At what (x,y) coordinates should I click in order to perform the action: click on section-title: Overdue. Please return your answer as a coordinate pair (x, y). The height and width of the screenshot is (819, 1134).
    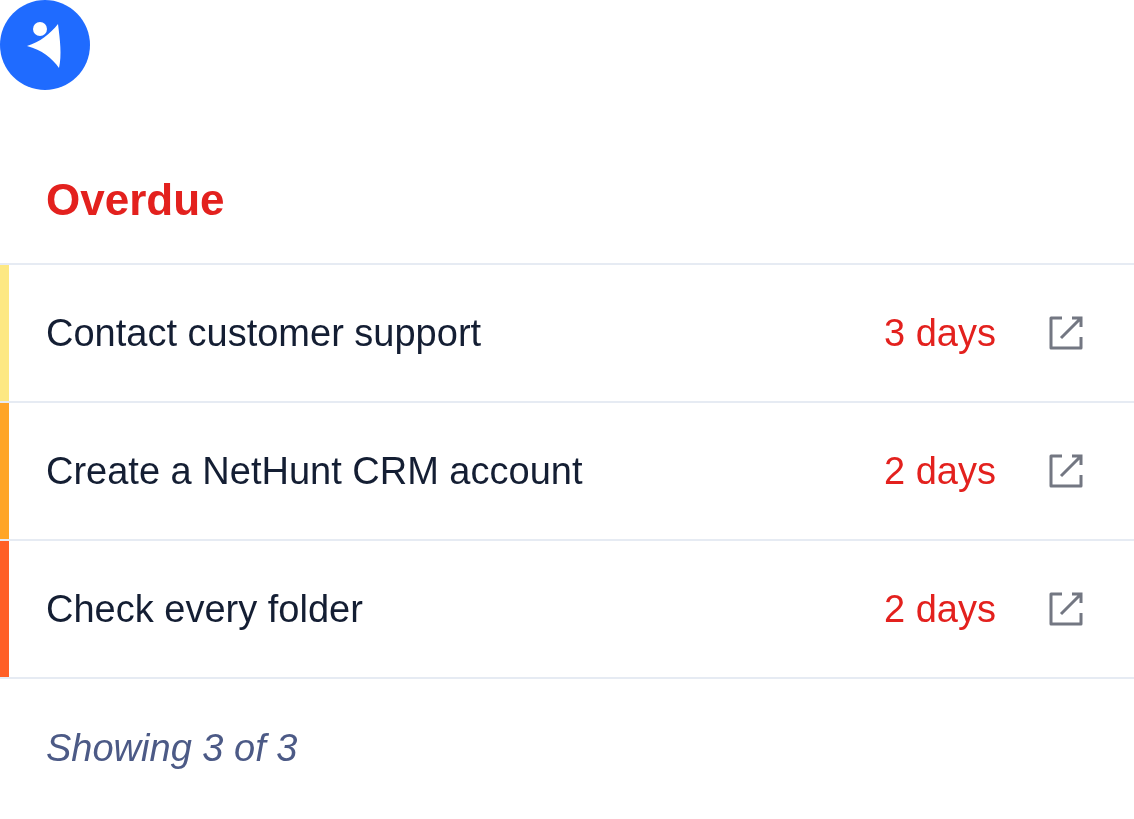
    Looking at the image, I should click on (136, 200).